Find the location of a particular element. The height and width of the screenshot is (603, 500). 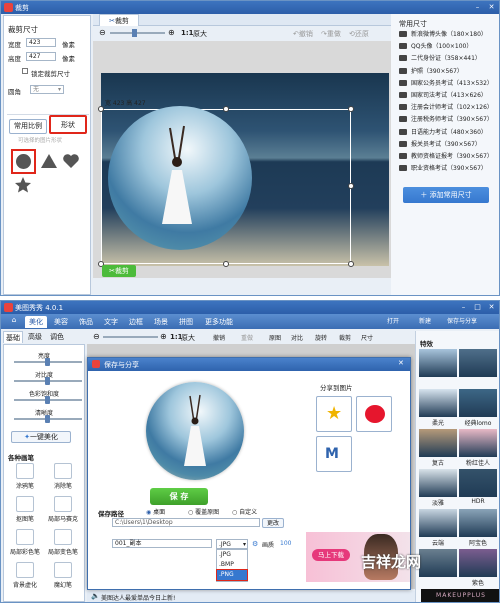

size-list-item: 报关员考试（390×567） is located at coordinates (440, 145).